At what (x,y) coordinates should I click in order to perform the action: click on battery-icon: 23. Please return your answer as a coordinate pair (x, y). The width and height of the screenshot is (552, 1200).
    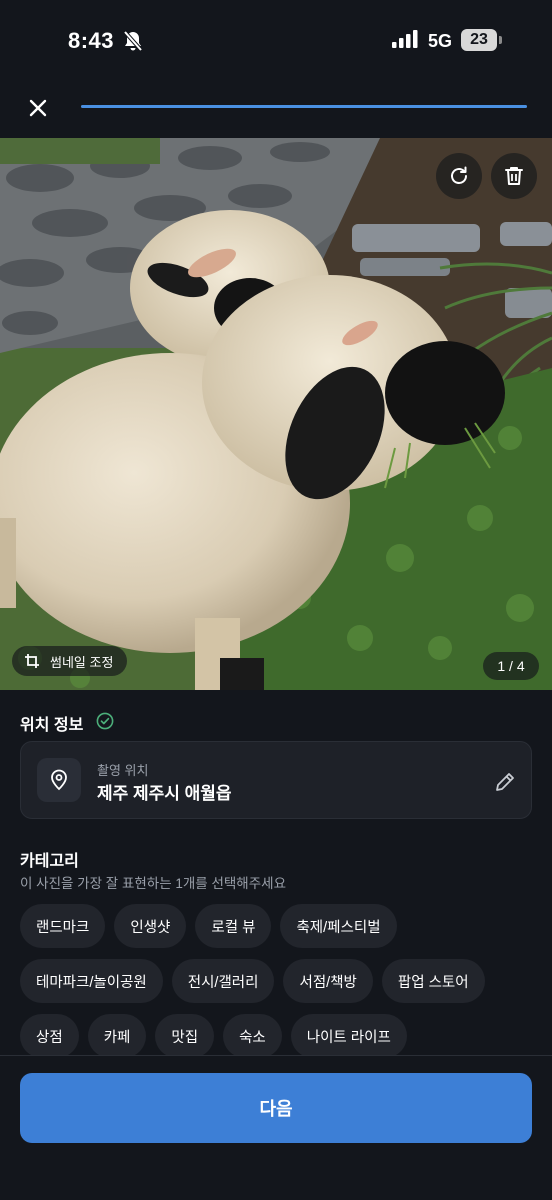
    Looking at the image, I should click on (481, 40).